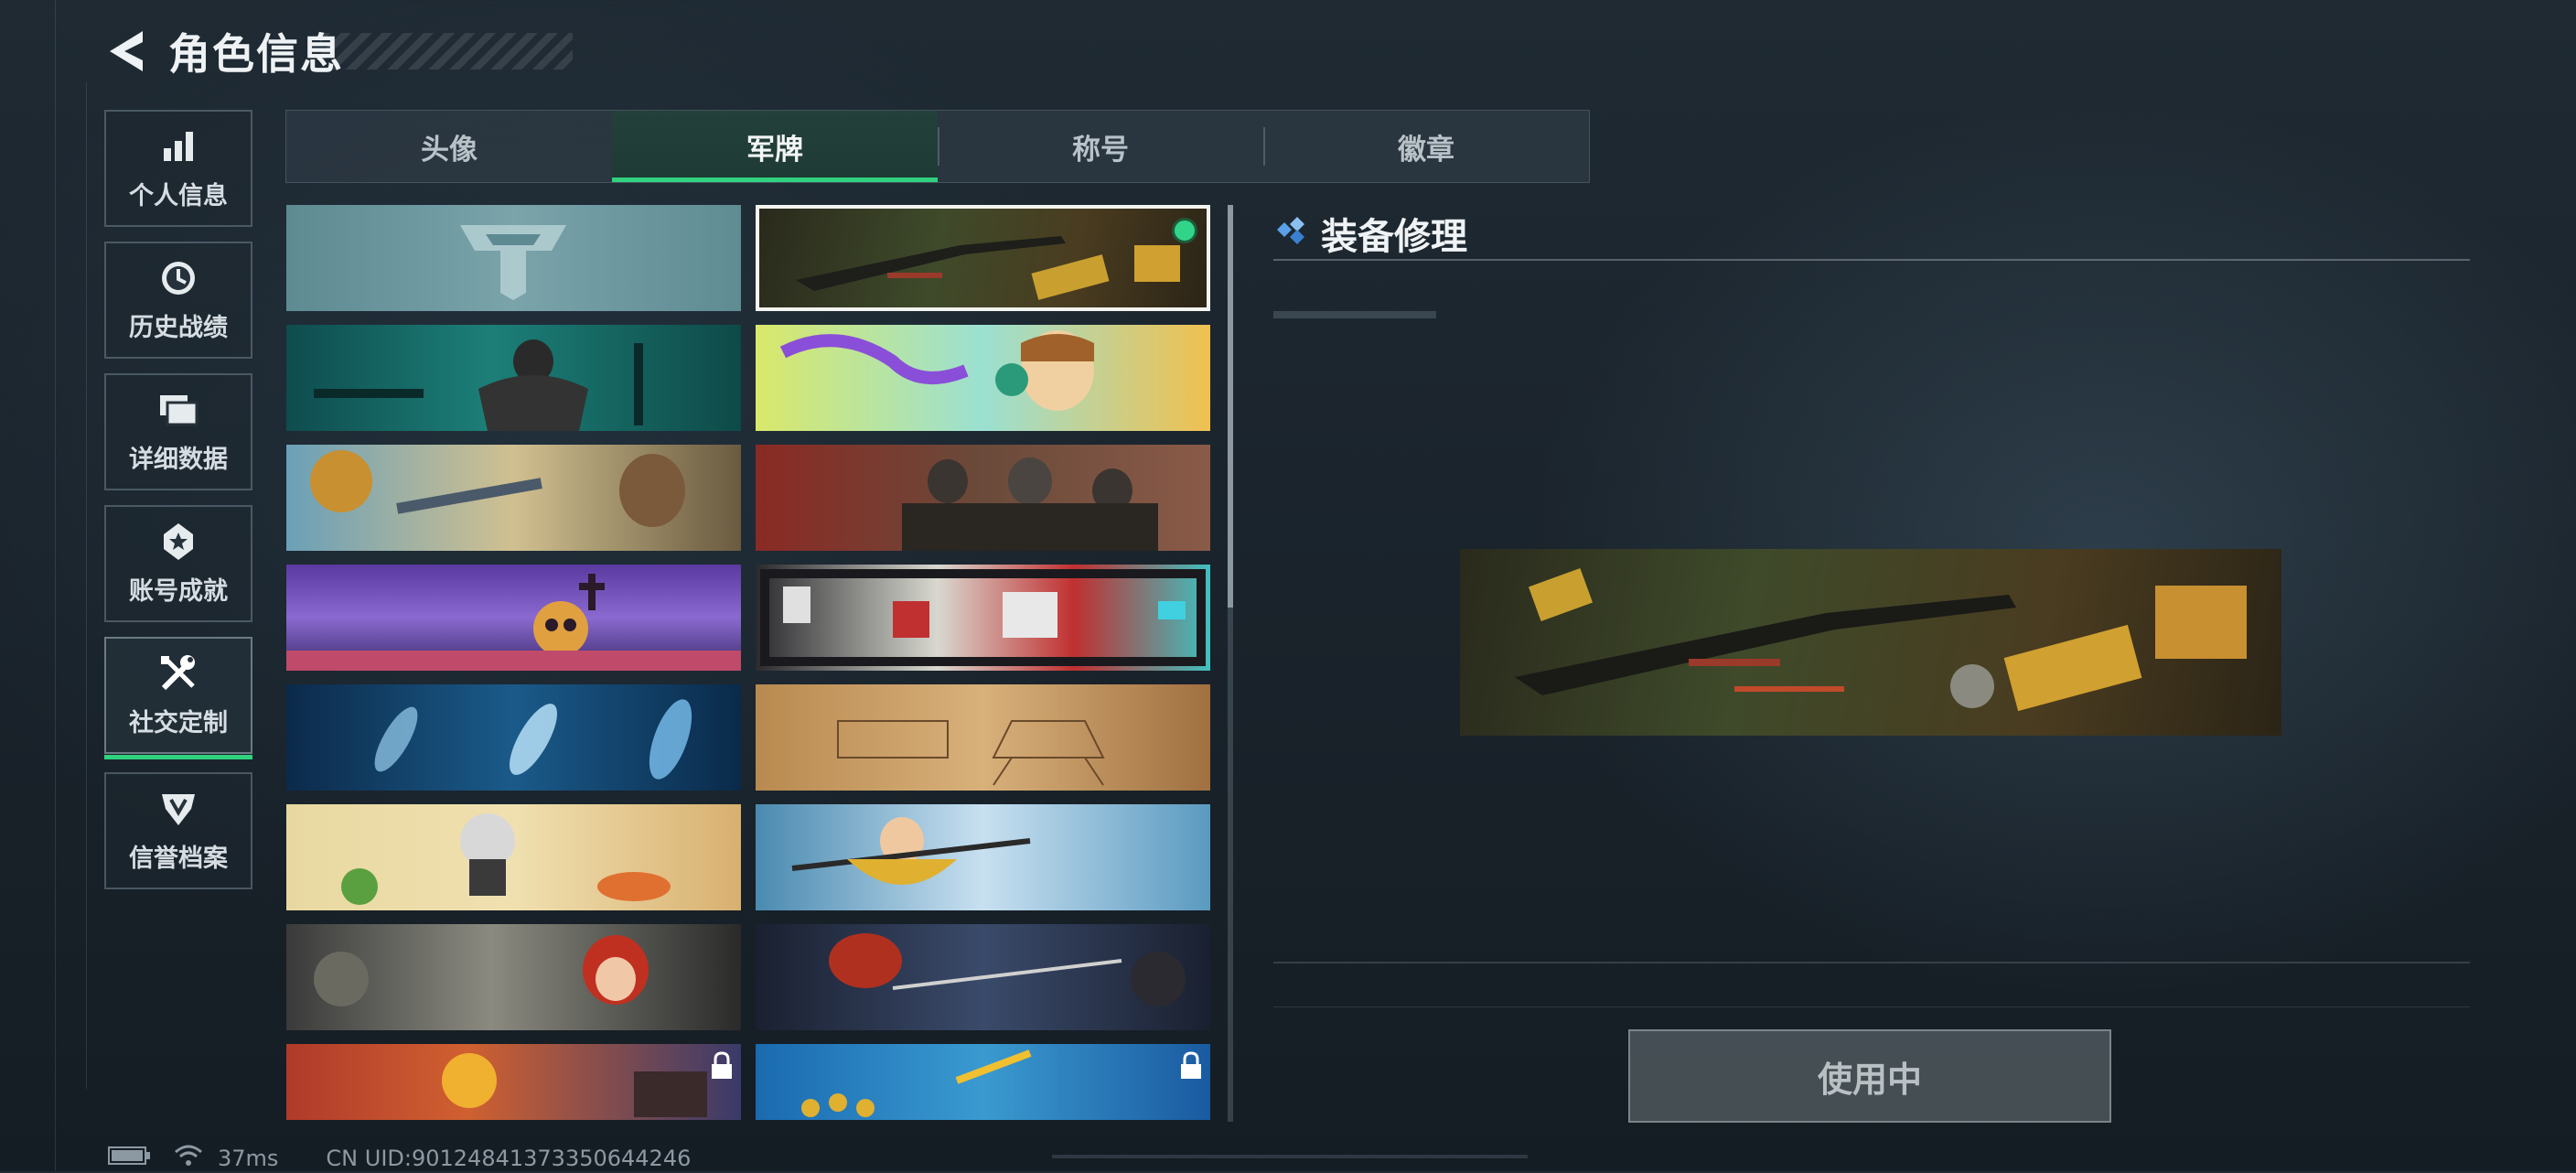 The height and width of the screenshot is (1173, 2576). What do you see at coordinates (179, 327) in the screenshot?
I see `nav-label: 历史战绩` at bounding box center [179, 327].